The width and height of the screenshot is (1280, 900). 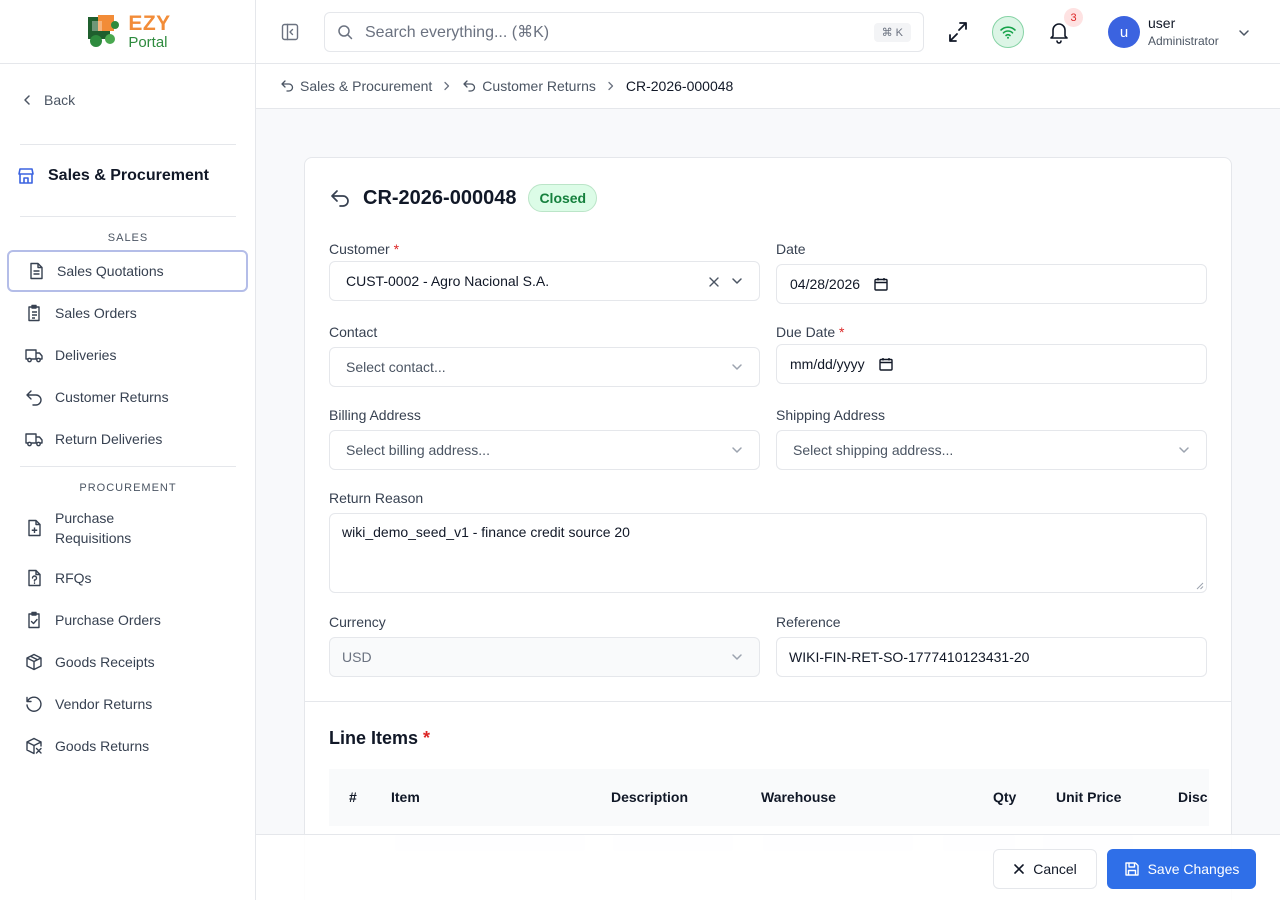 I want to click on customer-value: CUST-0002 - Agro Nacional S.A., so click(x=448, y=281).